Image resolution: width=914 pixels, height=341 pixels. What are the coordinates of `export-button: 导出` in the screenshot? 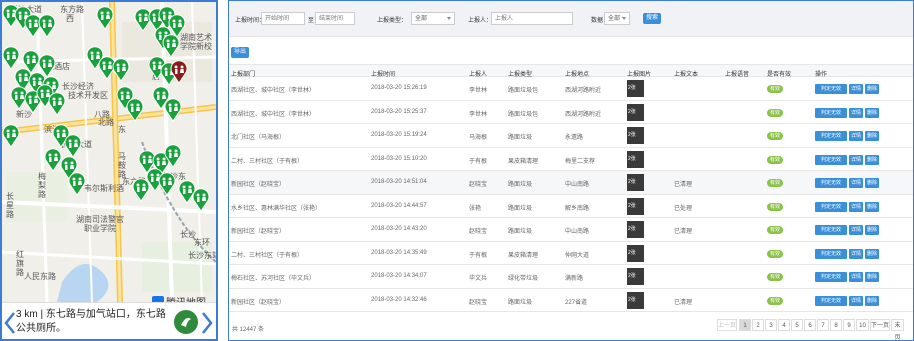 It's located at (240, 52).